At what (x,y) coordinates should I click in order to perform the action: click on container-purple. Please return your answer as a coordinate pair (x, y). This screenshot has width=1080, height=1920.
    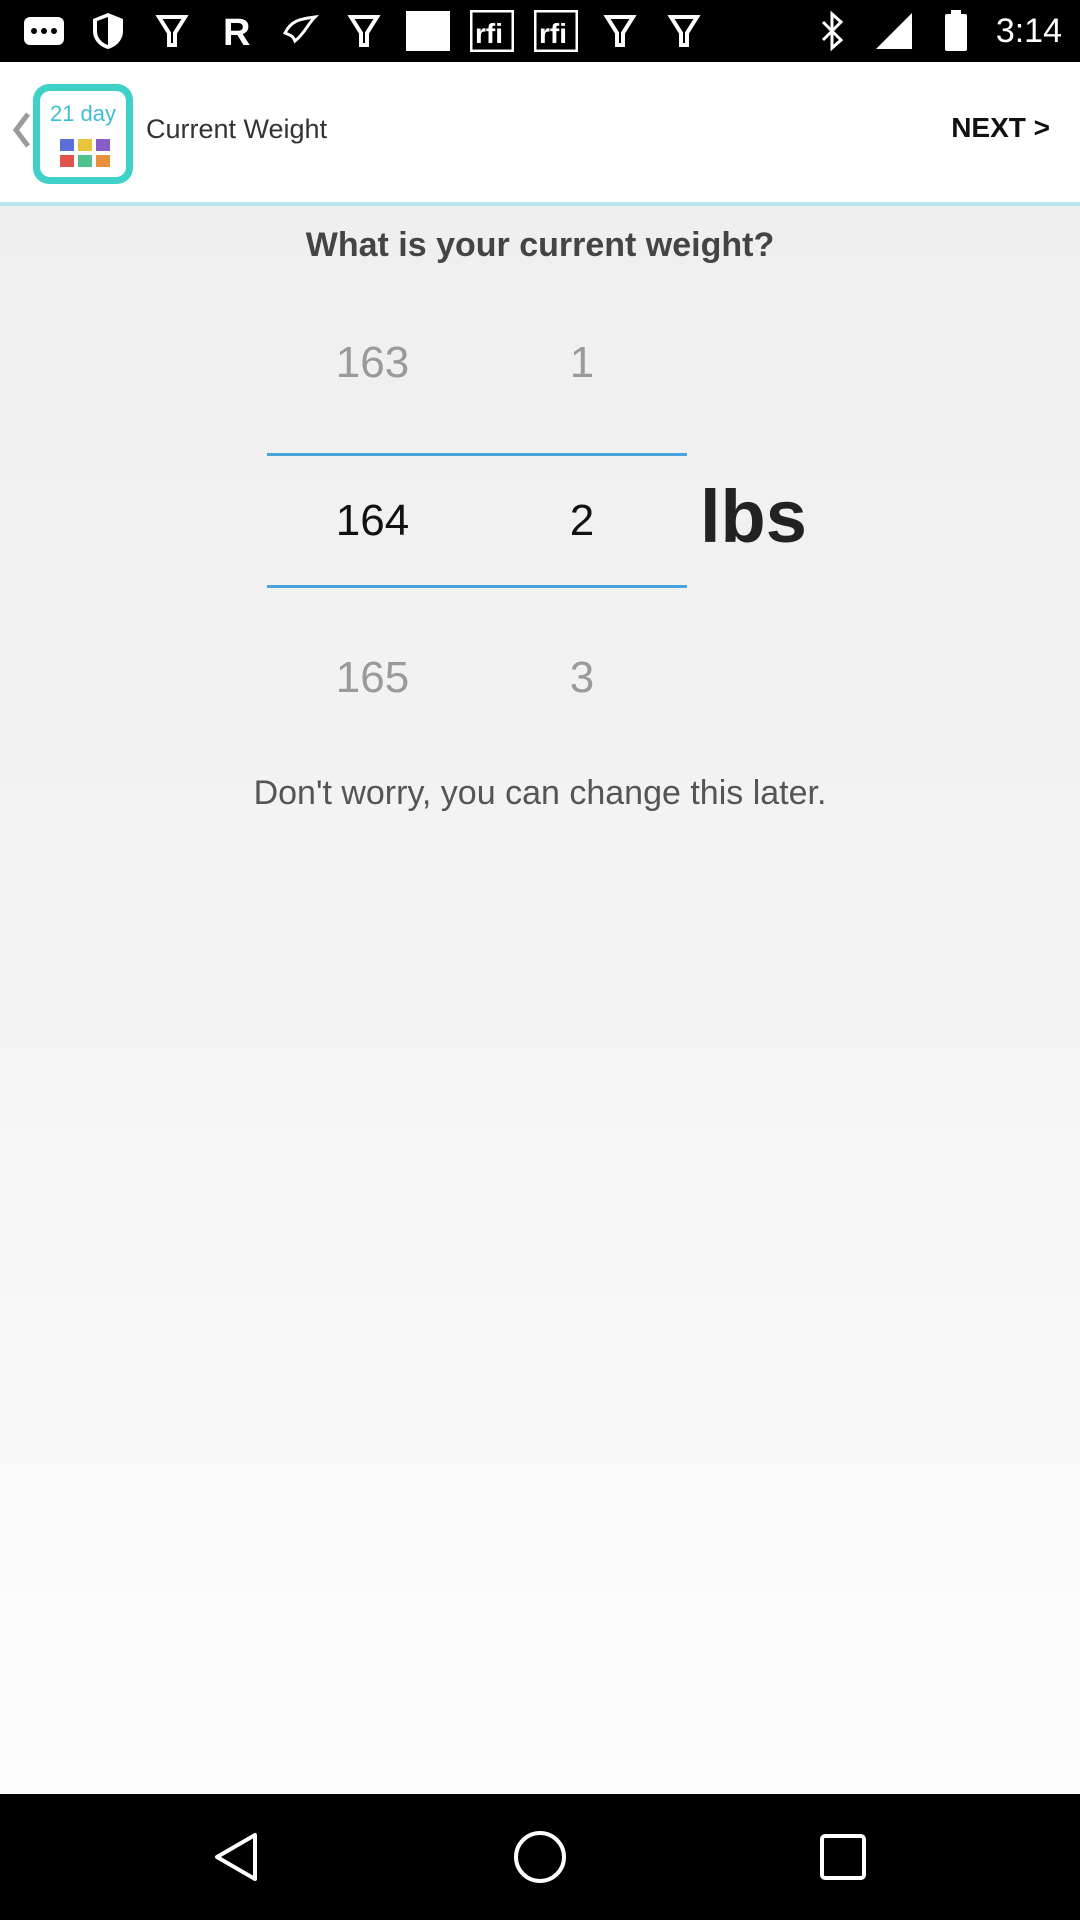
    Looking at the image, I should click on (103, 145).